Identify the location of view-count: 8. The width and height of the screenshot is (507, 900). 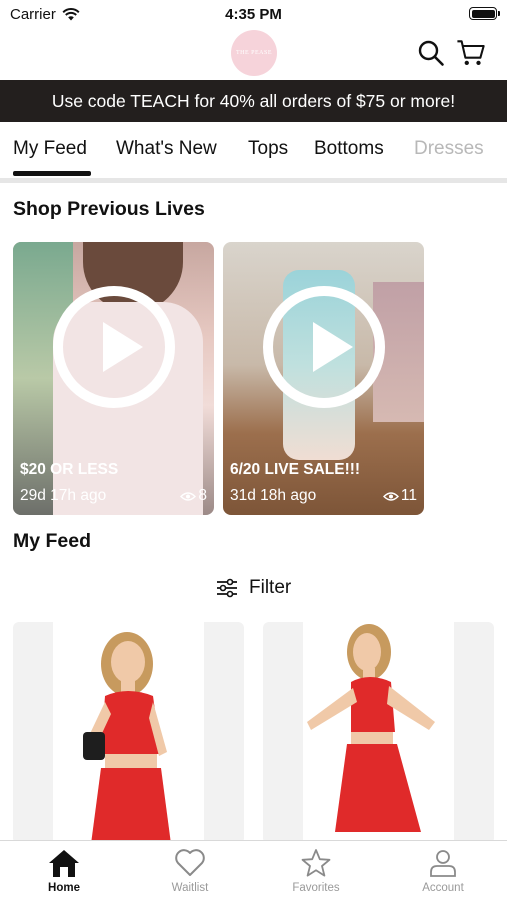
(193, 496).